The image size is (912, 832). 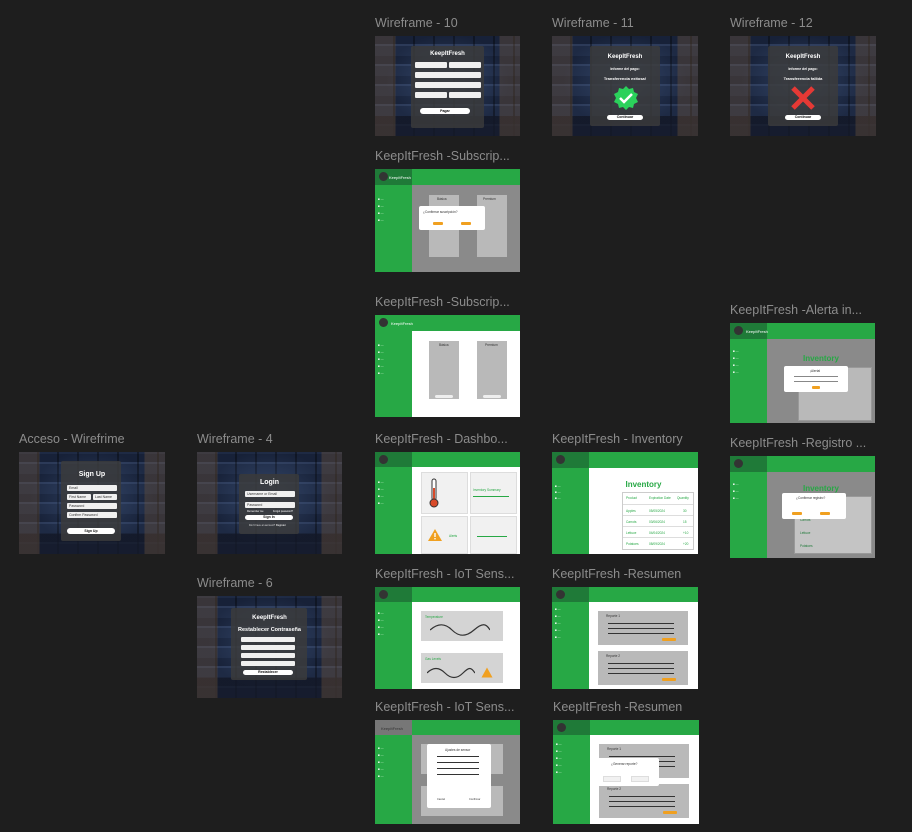 What do you see at coordinates (447, 366) in the screenshot?
I see `thumbnail: KeepItFresh ————— Básica Premium` at bounding box center [447, 366].